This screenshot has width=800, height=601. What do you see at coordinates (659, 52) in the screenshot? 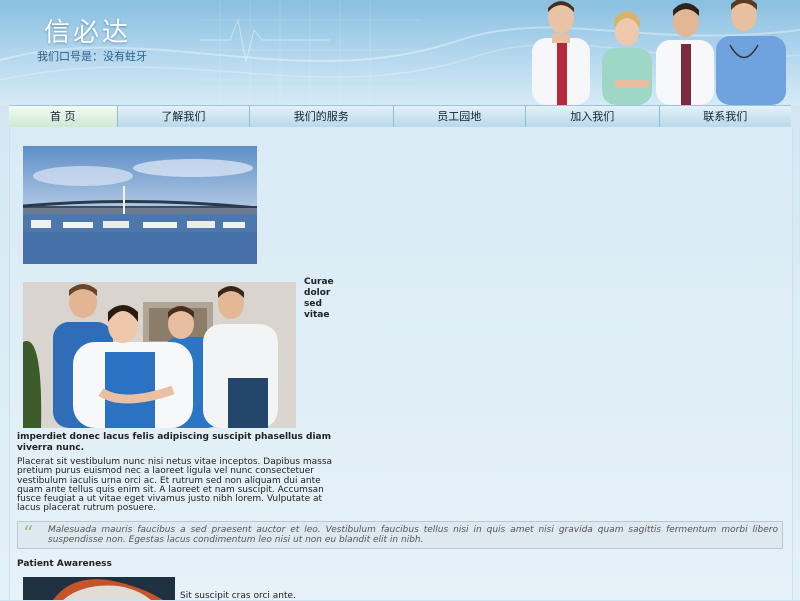
I see `doctors-banner-image` at bounding box center [659, 52].